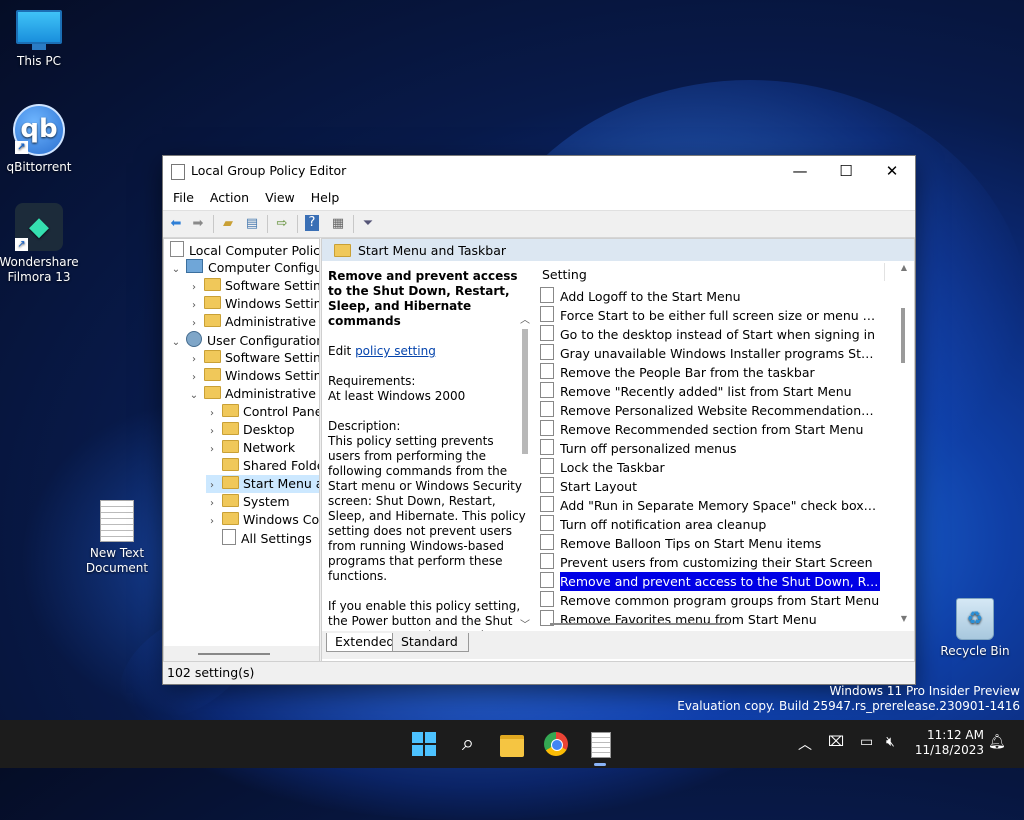 This screenshot has height=820, width=1024. Describe the element at coordinates (468, 744) in the screenshot. I see `search-icon: ⌕` at that location.